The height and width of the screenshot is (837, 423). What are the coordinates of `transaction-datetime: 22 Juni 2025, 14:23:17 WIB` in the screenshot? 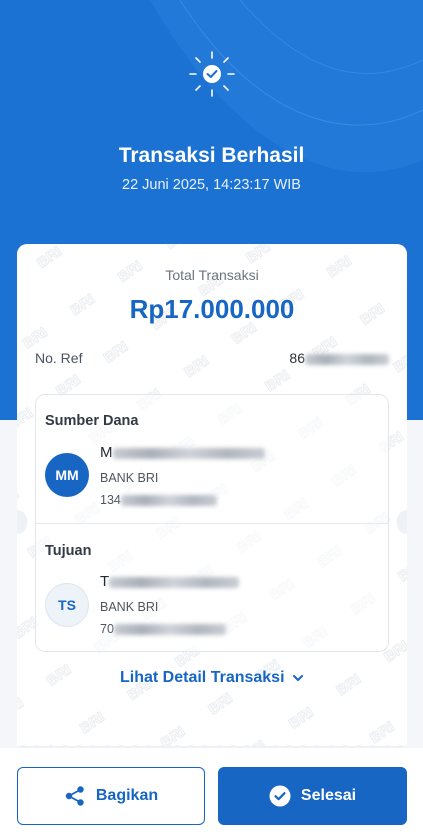 It's located at (211, 185).